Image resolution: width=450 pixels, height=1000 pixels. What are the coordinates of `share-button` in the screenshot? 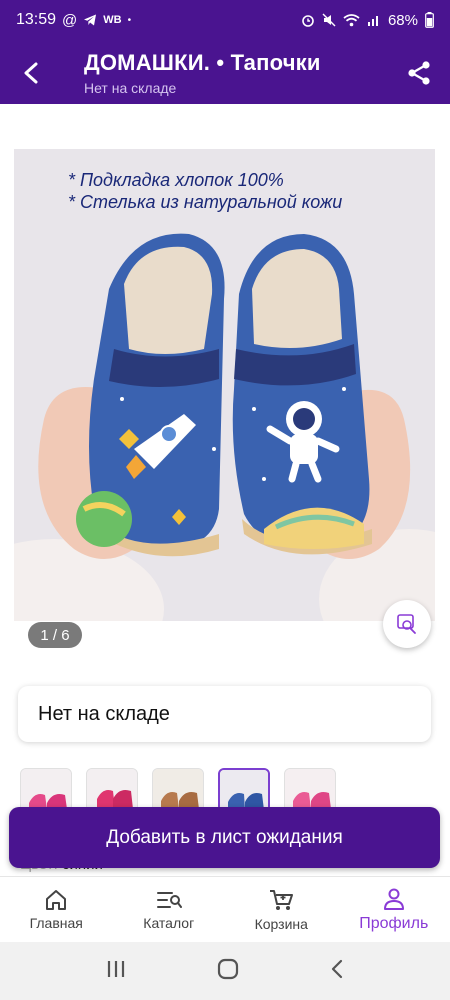 It's located at (419, 73).